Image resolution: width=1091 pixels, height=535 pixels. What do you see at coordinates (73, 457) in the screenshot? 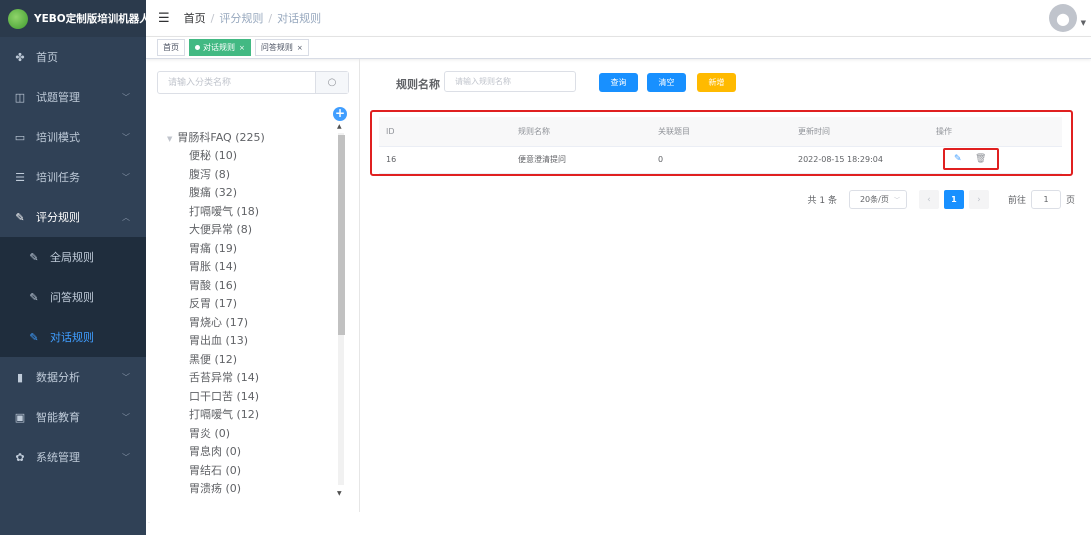
I see `sidebar-item-system-mgmt: ✿ 系统管理 ﹀` at bounding box center [73, 457].